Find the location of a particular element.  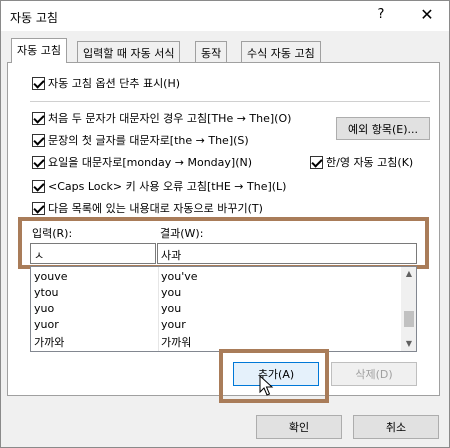

scroll-down-icon: ▼ is located at coordinates (408, 344).